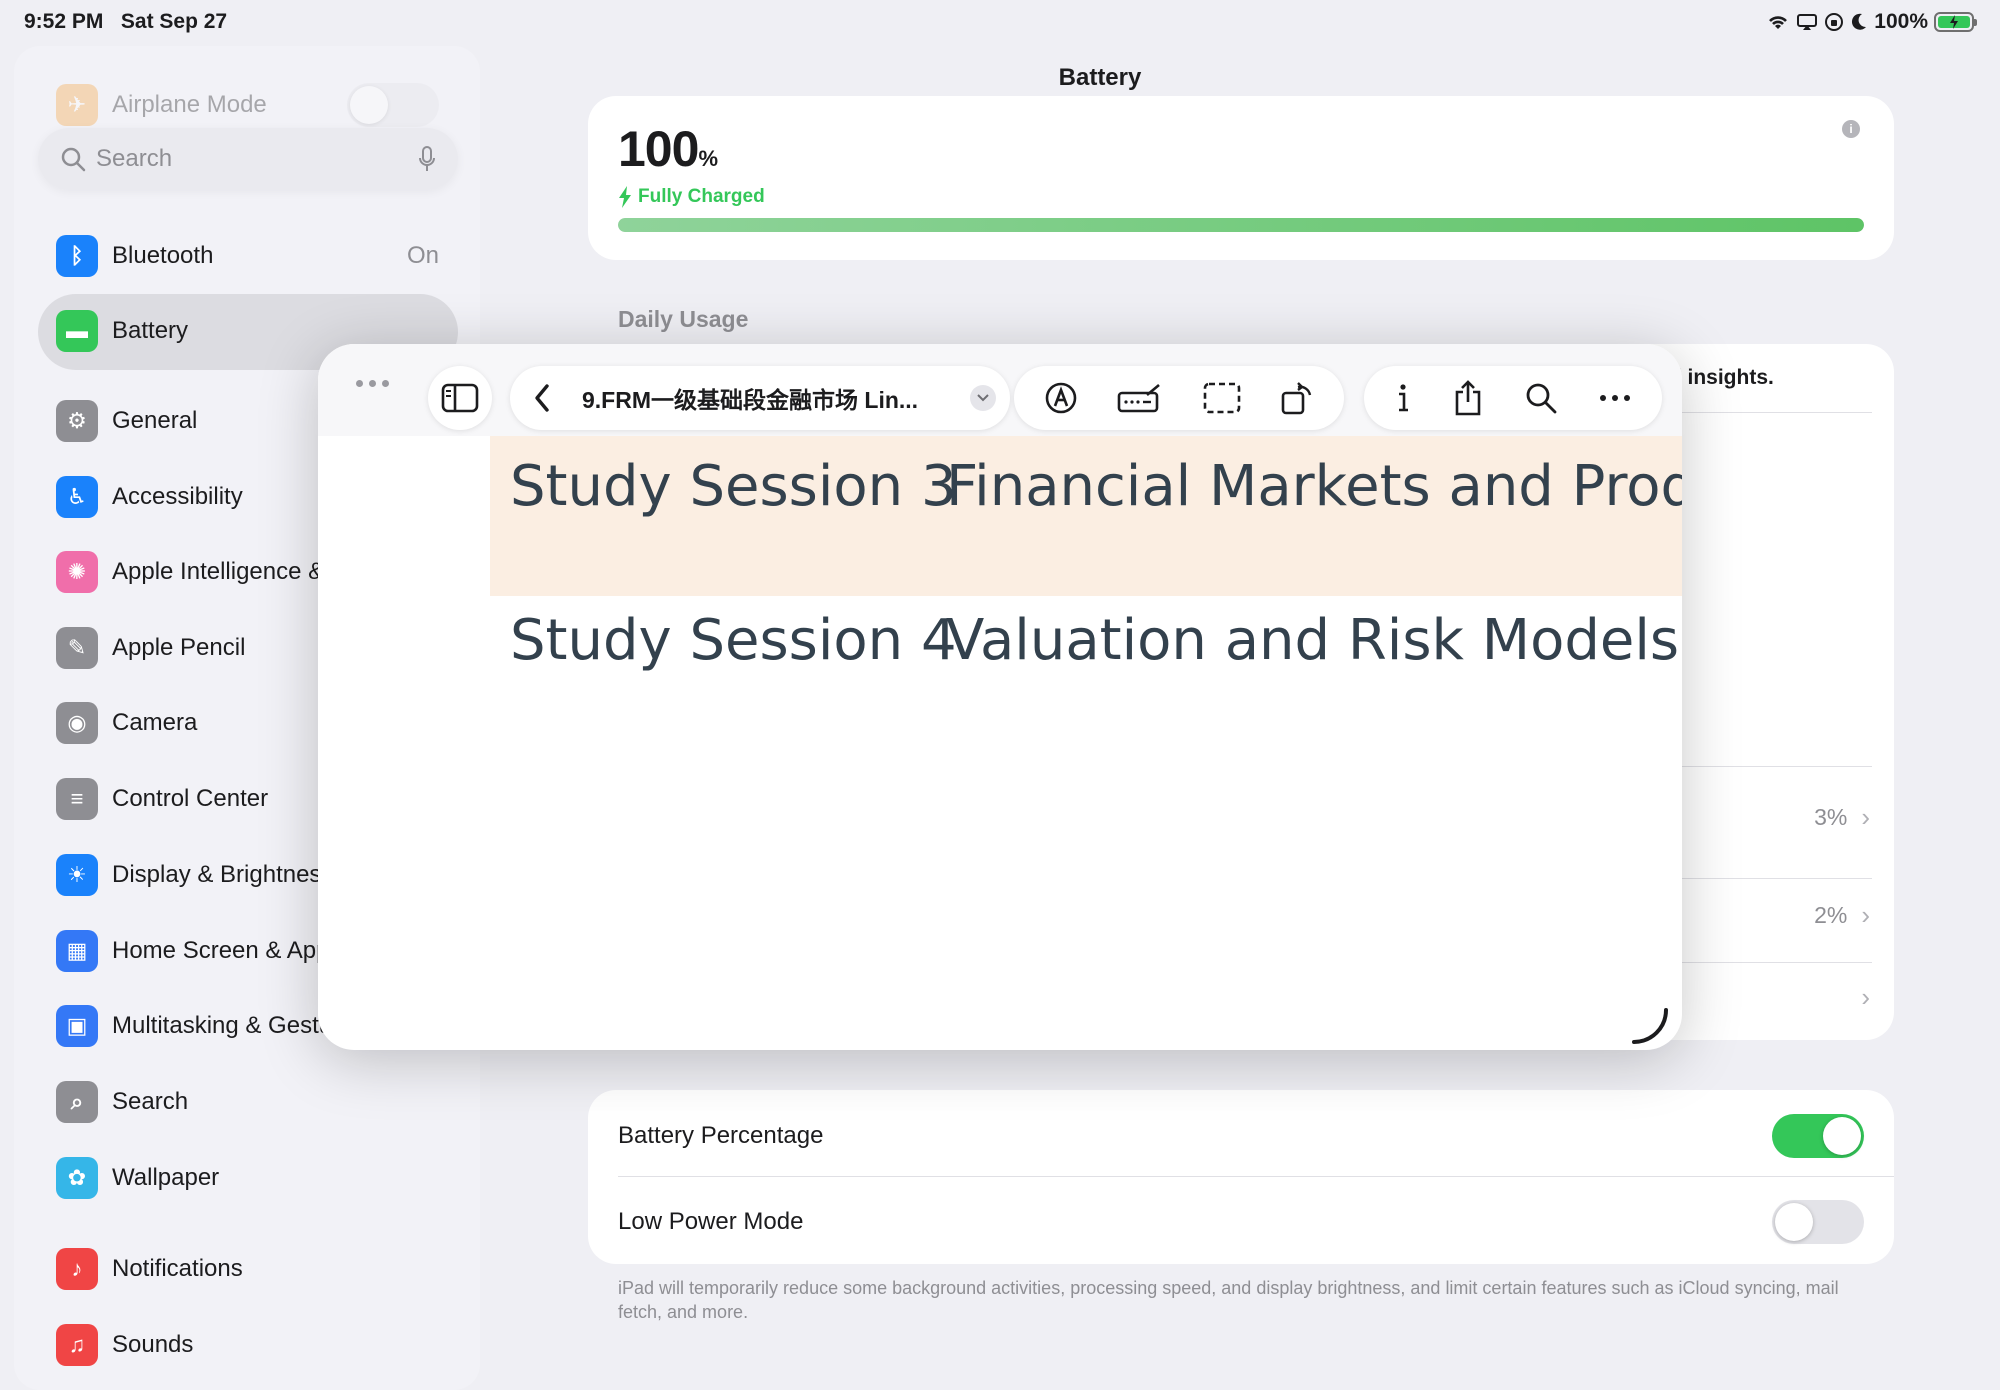 The height and width of the screenshot is (1390, 2000). What do you see at coordinates (1241, 225) in the screenshot?
I see `battery-level-bar` at bounding box center [1241, 225].